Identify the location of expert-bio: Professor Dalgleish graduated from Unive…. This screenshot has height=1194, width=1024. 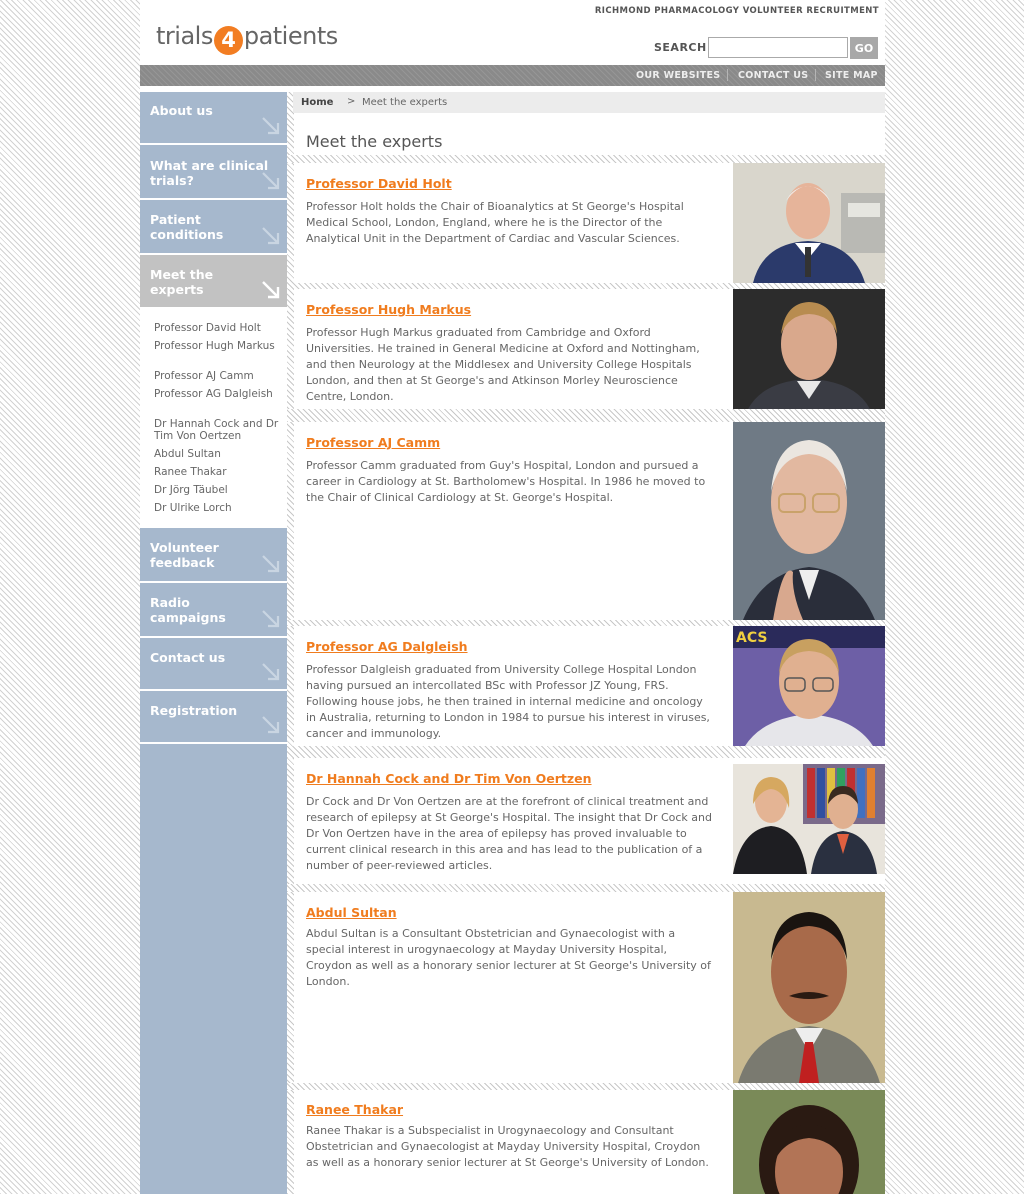
(508, 701).